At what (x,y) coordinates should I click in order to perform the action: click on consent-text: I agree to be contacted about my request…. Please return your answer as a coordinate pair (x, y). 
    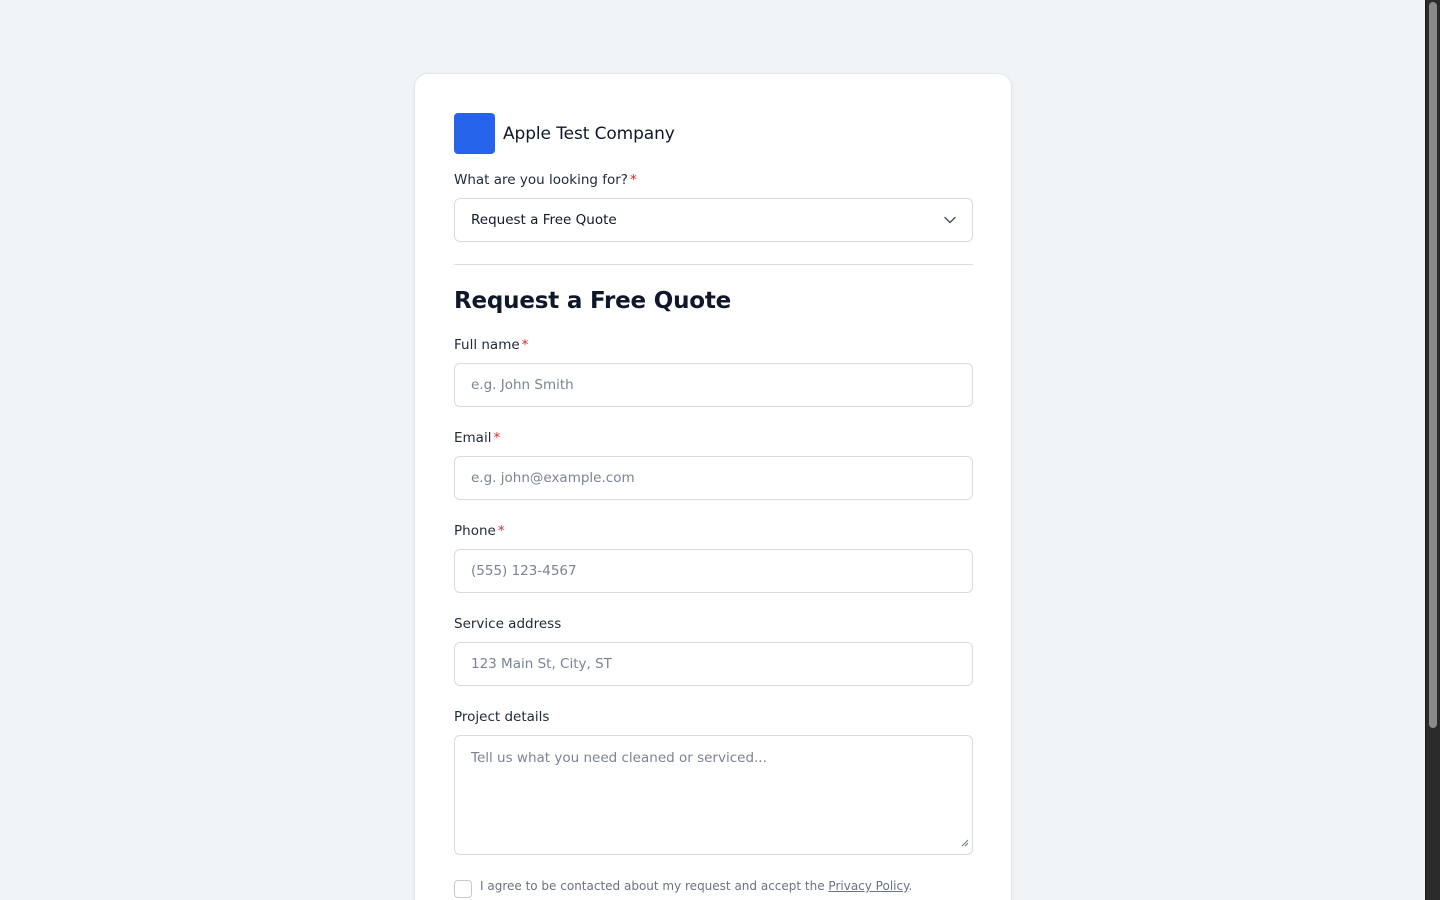
    Looking at the image, I should click on (696, 886).